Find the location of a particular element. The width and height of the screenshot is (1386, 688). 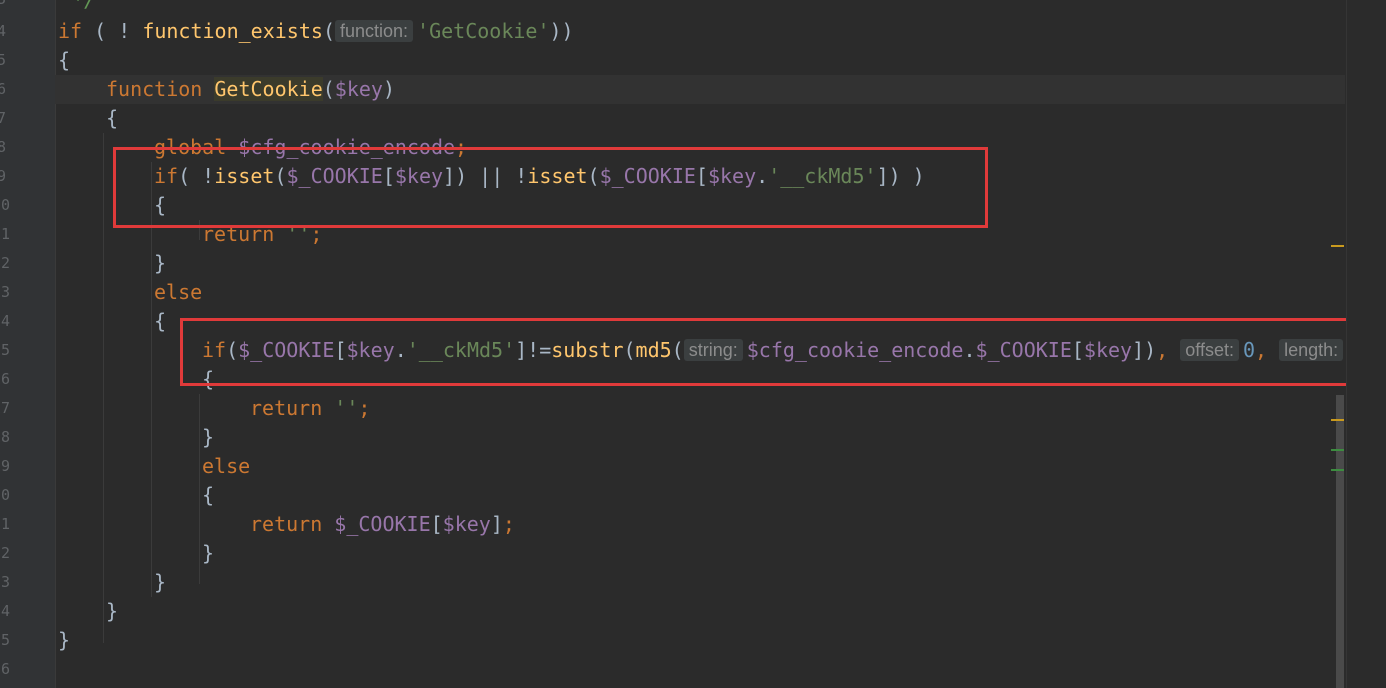

code-line: */ is located at coordinates (78, 6).